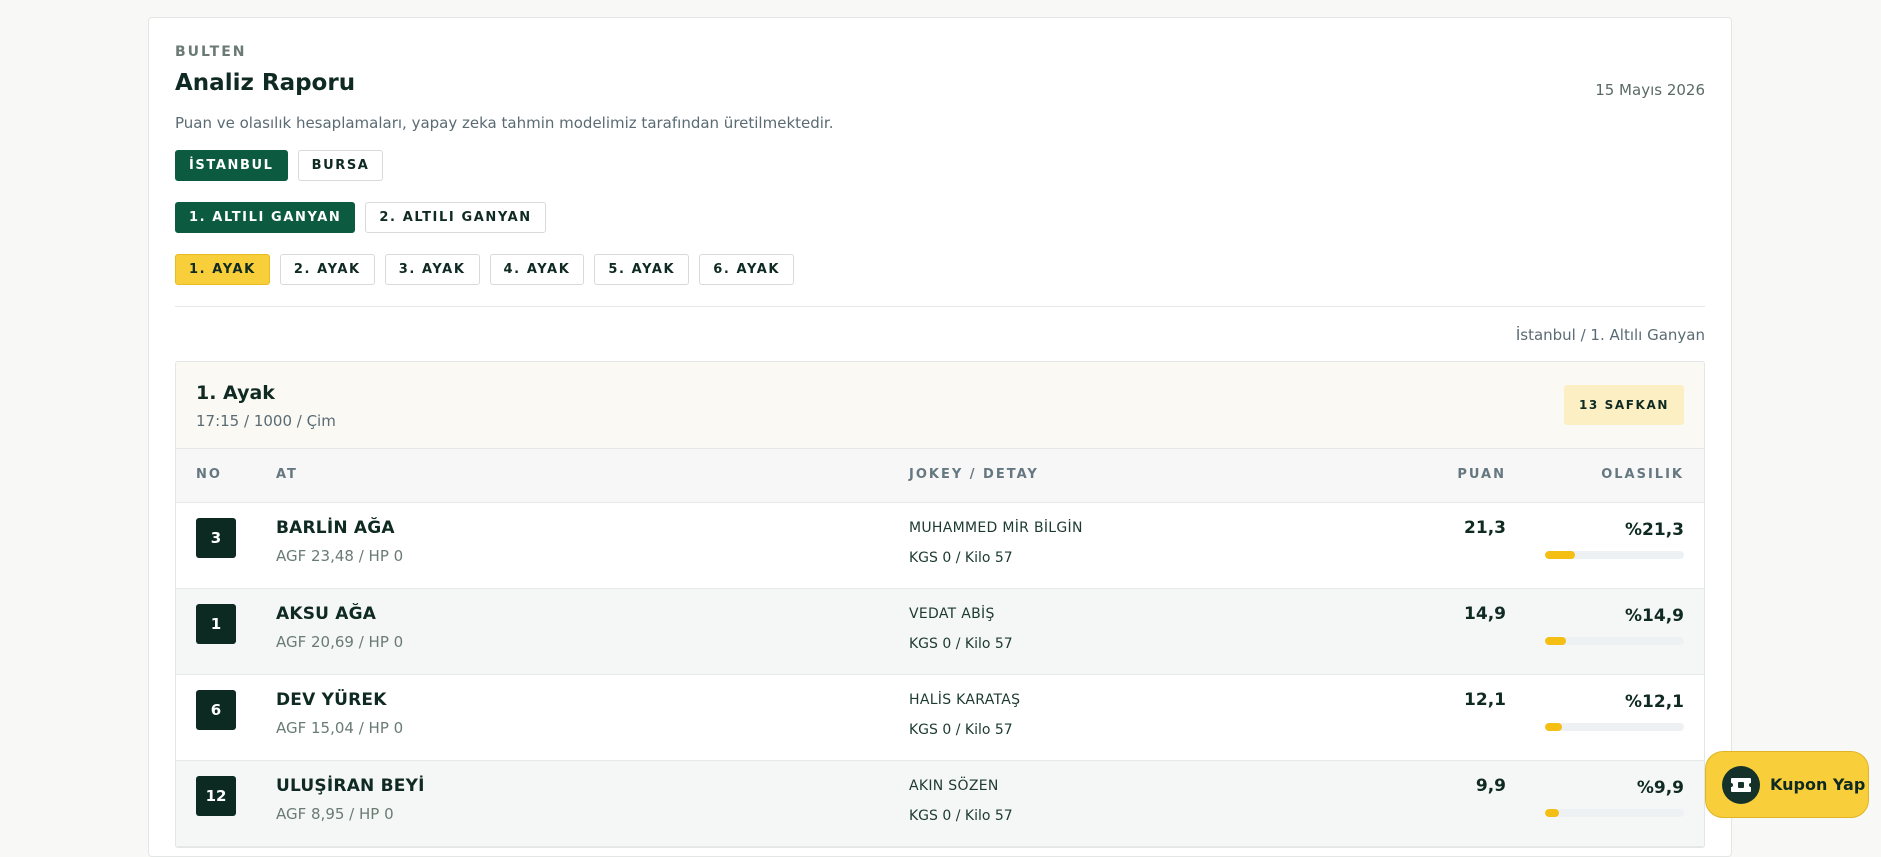 The width and height of the screenshot is (1881, 857). What do you see at coordinates (940, 217) in the screenshot?
I see `ganyan-tabs: 1. ALTILI GANYAN 2. ALTILI GANYAN` at bounding box center [940, 217].